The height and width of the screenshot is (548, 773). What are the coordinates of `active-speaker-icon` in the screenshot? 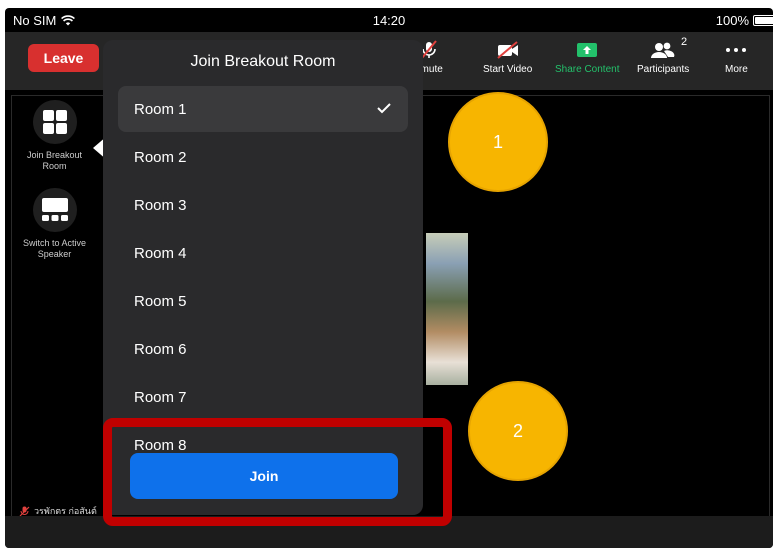 It's located at (54, 210).